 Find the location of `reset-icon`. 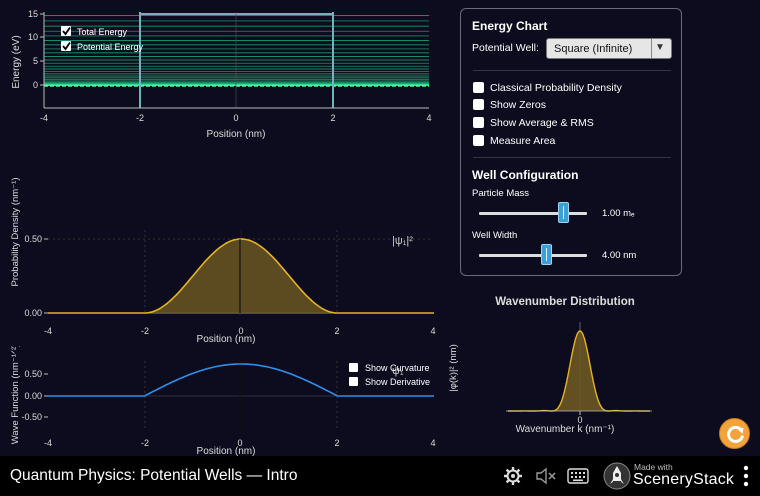

reset-icon is located at coordinates (735, 434).